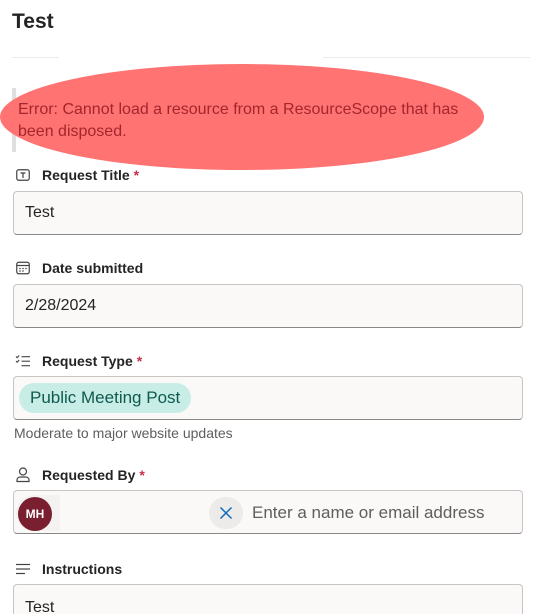 Image resolution: width=543 pixels, height=614 pixels. I want to click on requested-by-label: Requested By *, so click(79, 475).